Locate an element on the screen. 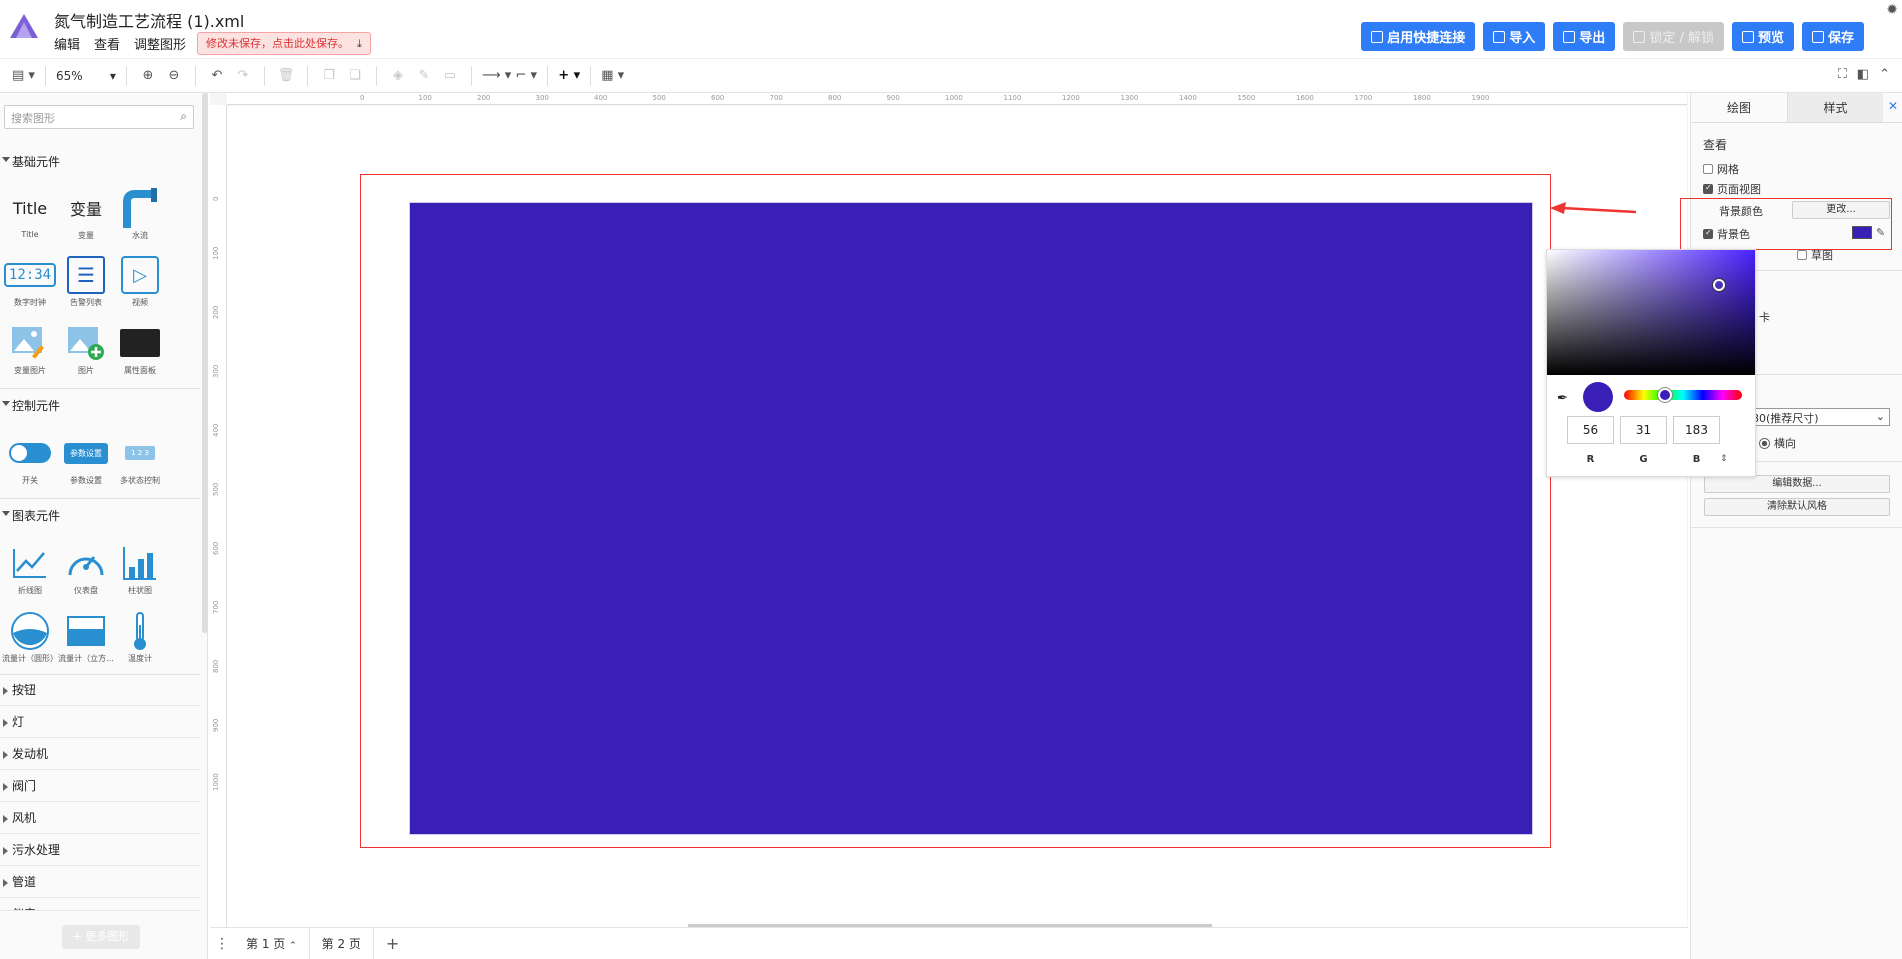  to-front-icon: ❐ is located at coordinates (329, 76).